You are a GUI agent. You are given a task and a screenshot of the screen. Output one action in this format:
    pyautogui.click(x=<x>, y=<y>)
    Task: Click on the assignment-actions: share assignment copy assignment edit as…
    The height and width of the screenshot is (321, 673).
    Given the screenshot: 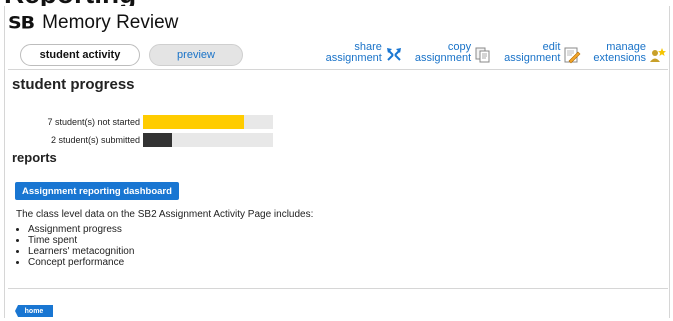 What is the action you would take?
    pyautogui.click(x=496, y=53)
    